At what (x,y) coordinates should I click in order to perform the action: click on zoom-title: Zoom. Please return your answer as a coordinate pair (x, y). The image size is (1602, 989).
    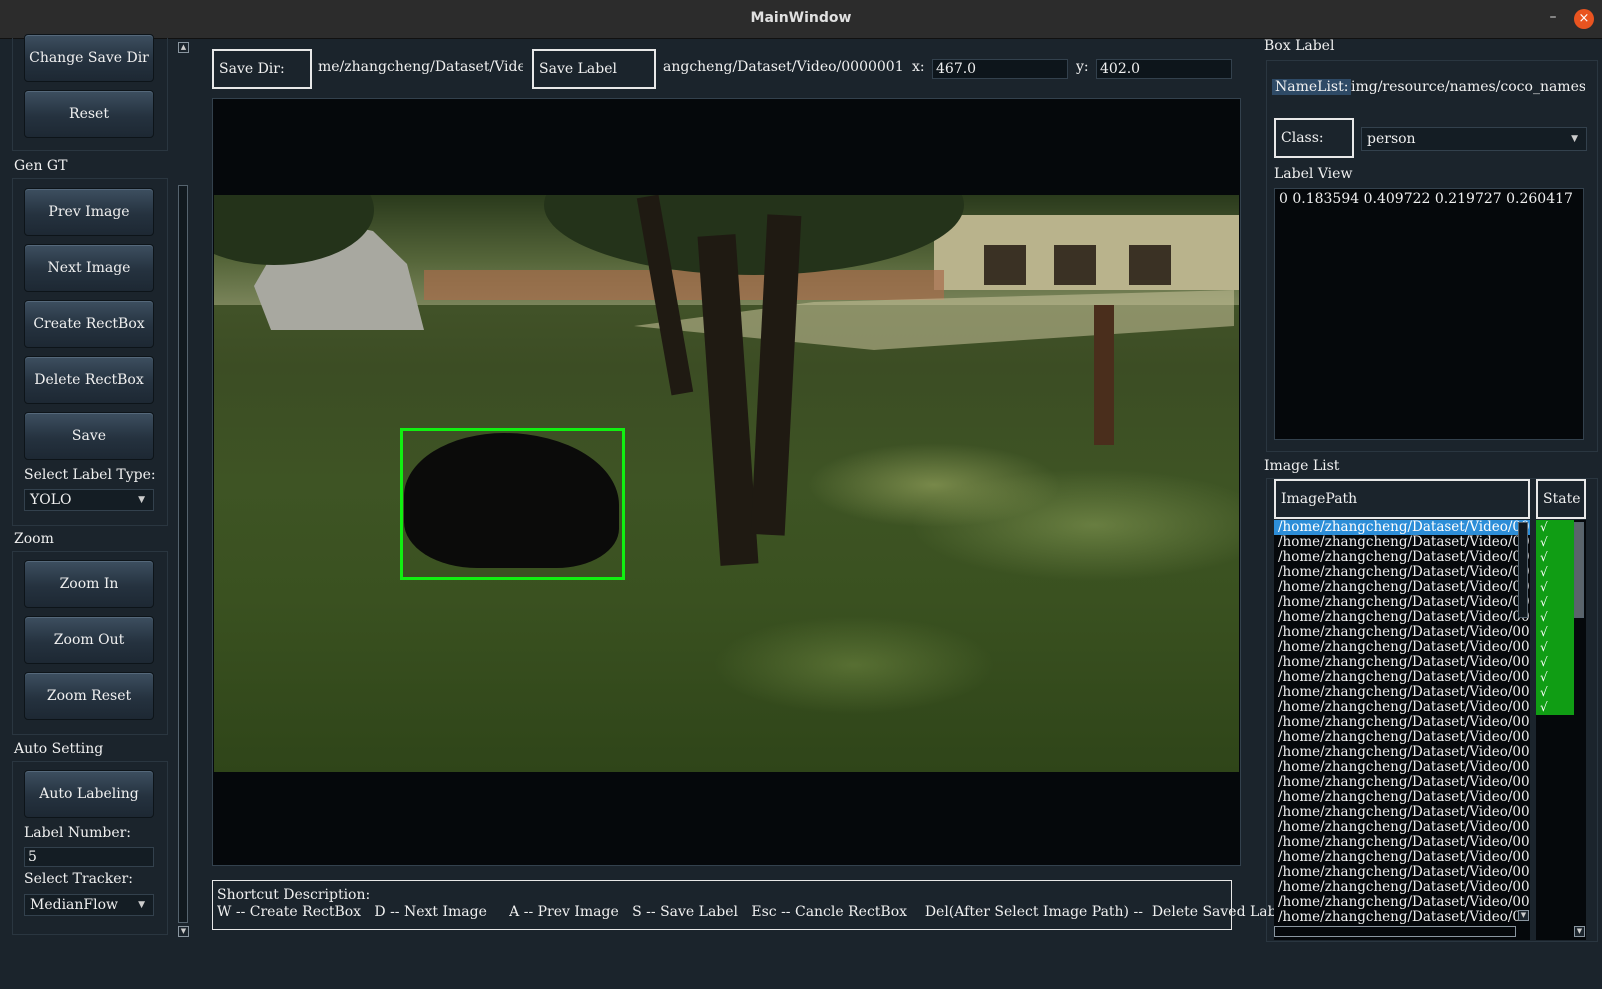
    Looking at the image, I should click on (34, 539).